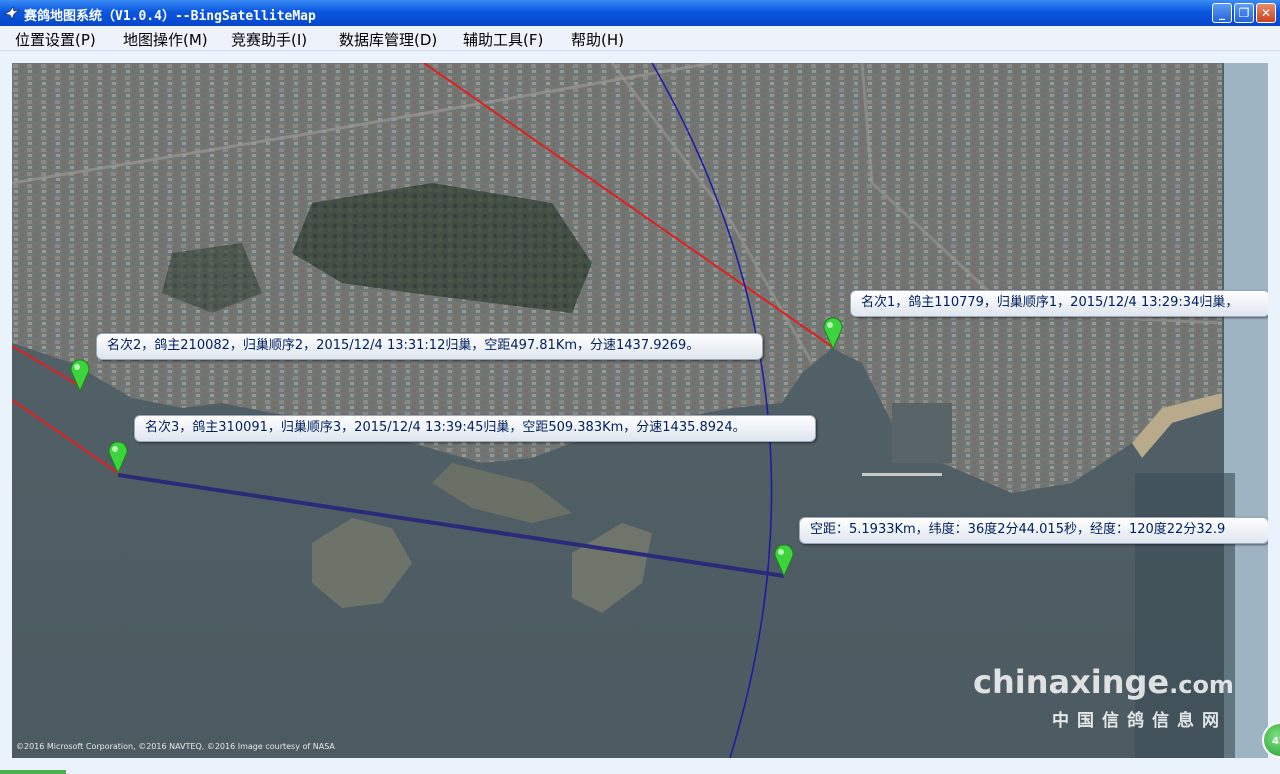 This screenshot has width=1280, height=774. What do you see at coordinates (640, 766) in the screenshot?
I see `status-bar` at bounding box center [640, 766].